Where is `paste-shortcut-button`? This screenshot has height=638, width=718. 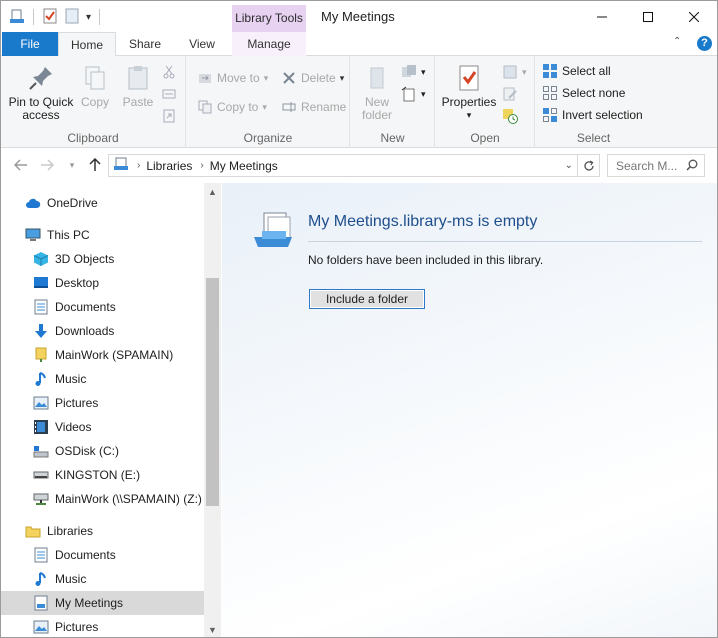
paste-shortcut-button is located at coordinates (169, 116).